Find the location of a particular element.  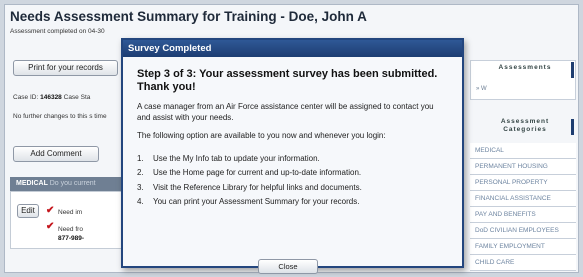

case-status-label: Case Sta is located at coordinates (77, 97).